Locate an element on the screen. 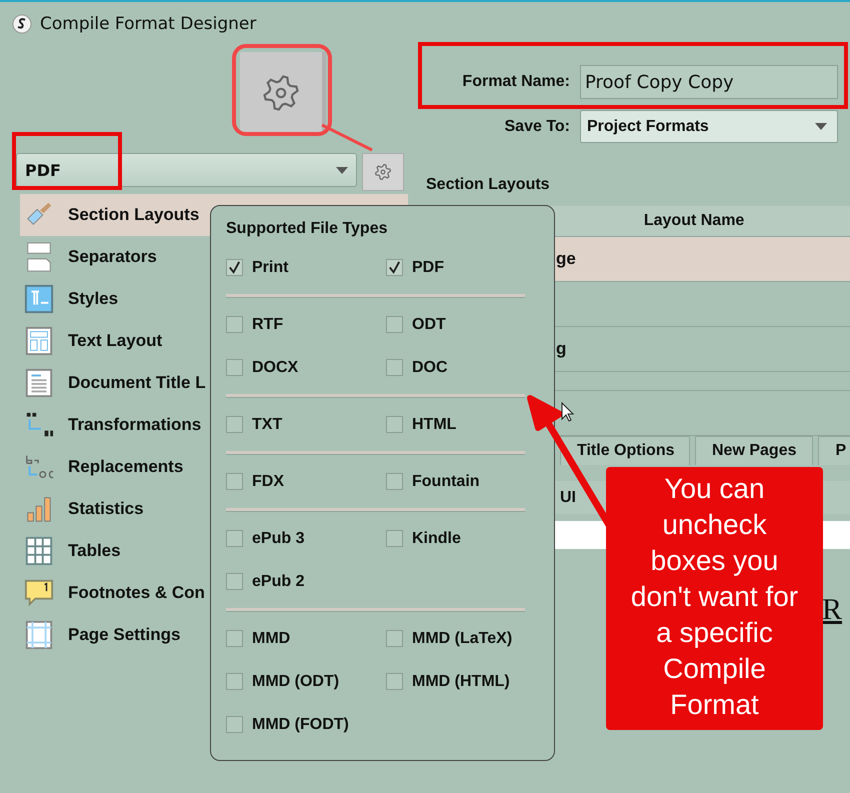 Image resolution: width=850 pixels, height=793 pixels. popover-title: Supported File Types is located at coordinates (307, 229).